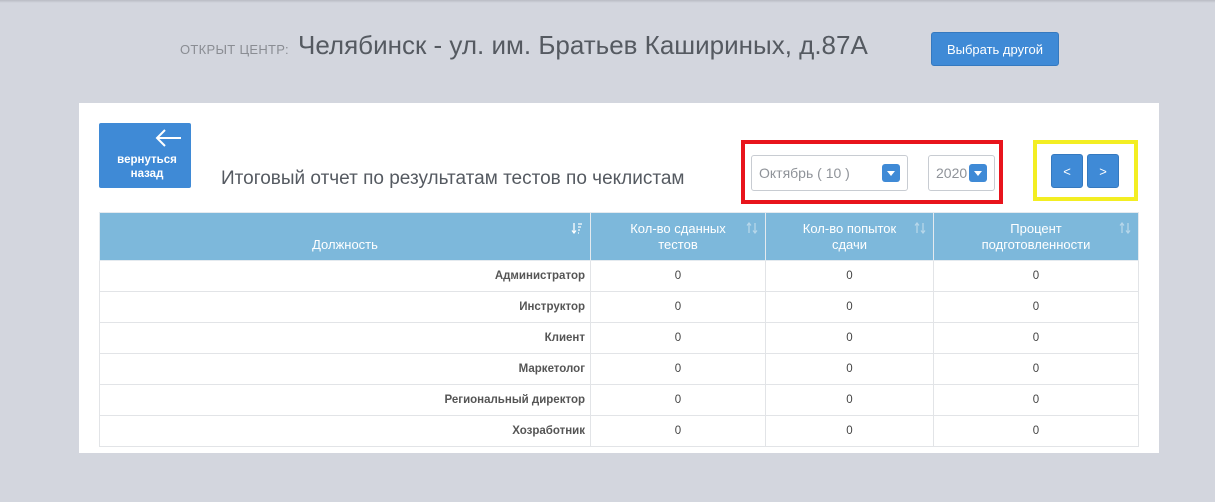 The image size is (1215, 502). I want to click on arrow-left-icon, so click(168, 138).